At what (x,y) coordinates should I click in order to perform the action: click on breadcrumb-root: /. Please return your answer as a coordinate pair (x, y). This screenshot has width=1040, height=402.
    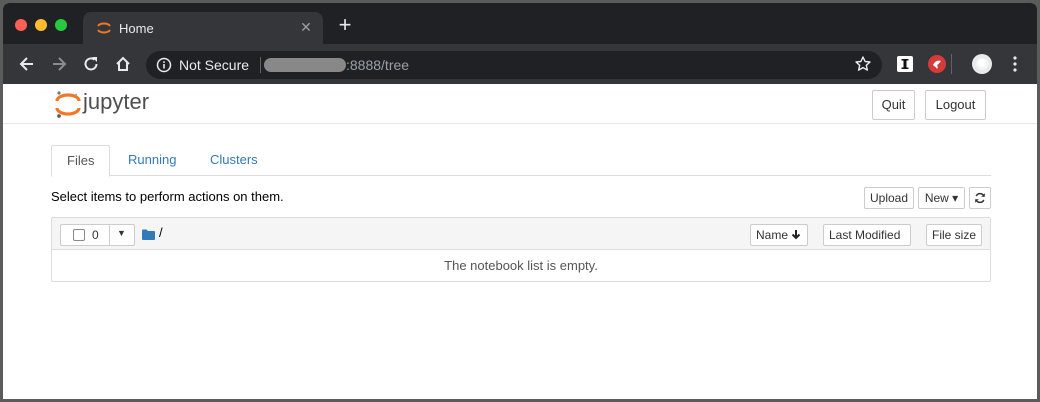
    Looking at the image, I should click on (161, 232).